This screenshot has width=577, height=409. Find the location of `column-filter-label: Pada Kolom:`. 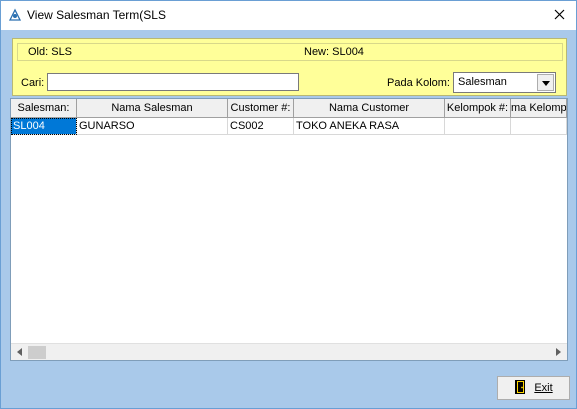

column-filter-label: Pada Kolom: is located at coordinates (418, 83).